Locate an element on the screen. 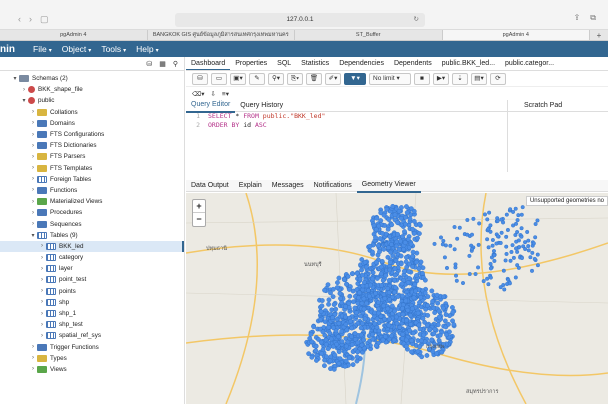 Image resolution: width=608 pixels, height=404 pixels. limit-select: No limit ▾ is located at coordinates (390, 78).